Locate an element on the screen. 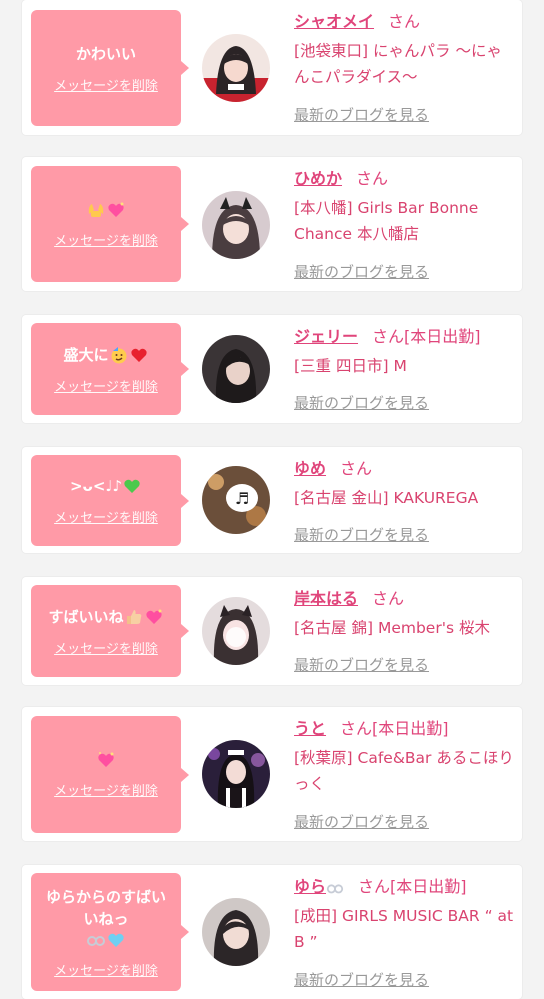 Image resolution: width=544 pixels, height=999 pixels. cast-info: うと さん[本日出勤] [秋葉原] Cafe&Bar あるこほりっく is located at coordinates (405, 757).